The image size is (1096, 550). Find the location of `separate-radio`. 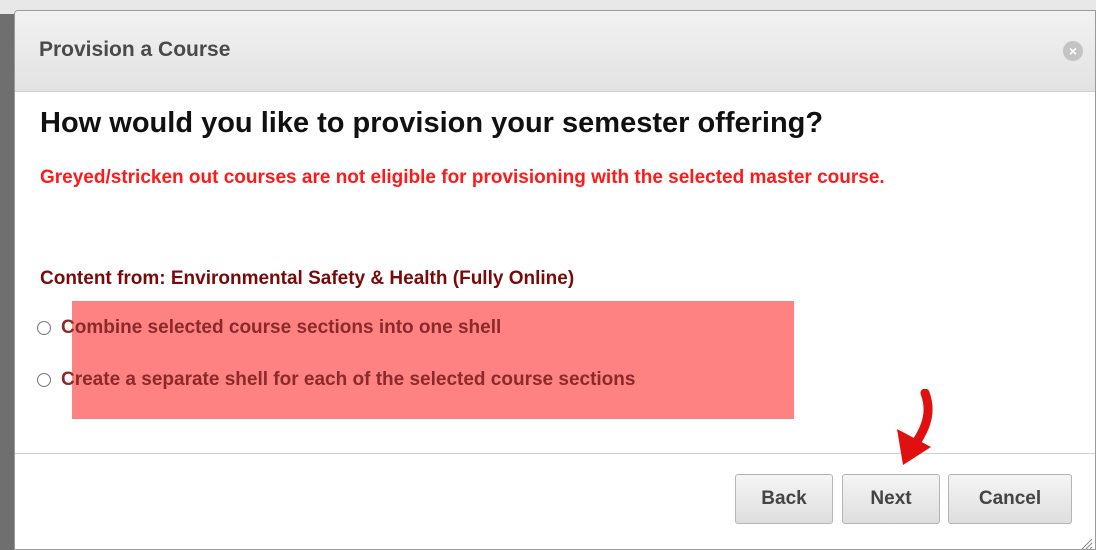

separate-radio is located at coordinates (44, 380).